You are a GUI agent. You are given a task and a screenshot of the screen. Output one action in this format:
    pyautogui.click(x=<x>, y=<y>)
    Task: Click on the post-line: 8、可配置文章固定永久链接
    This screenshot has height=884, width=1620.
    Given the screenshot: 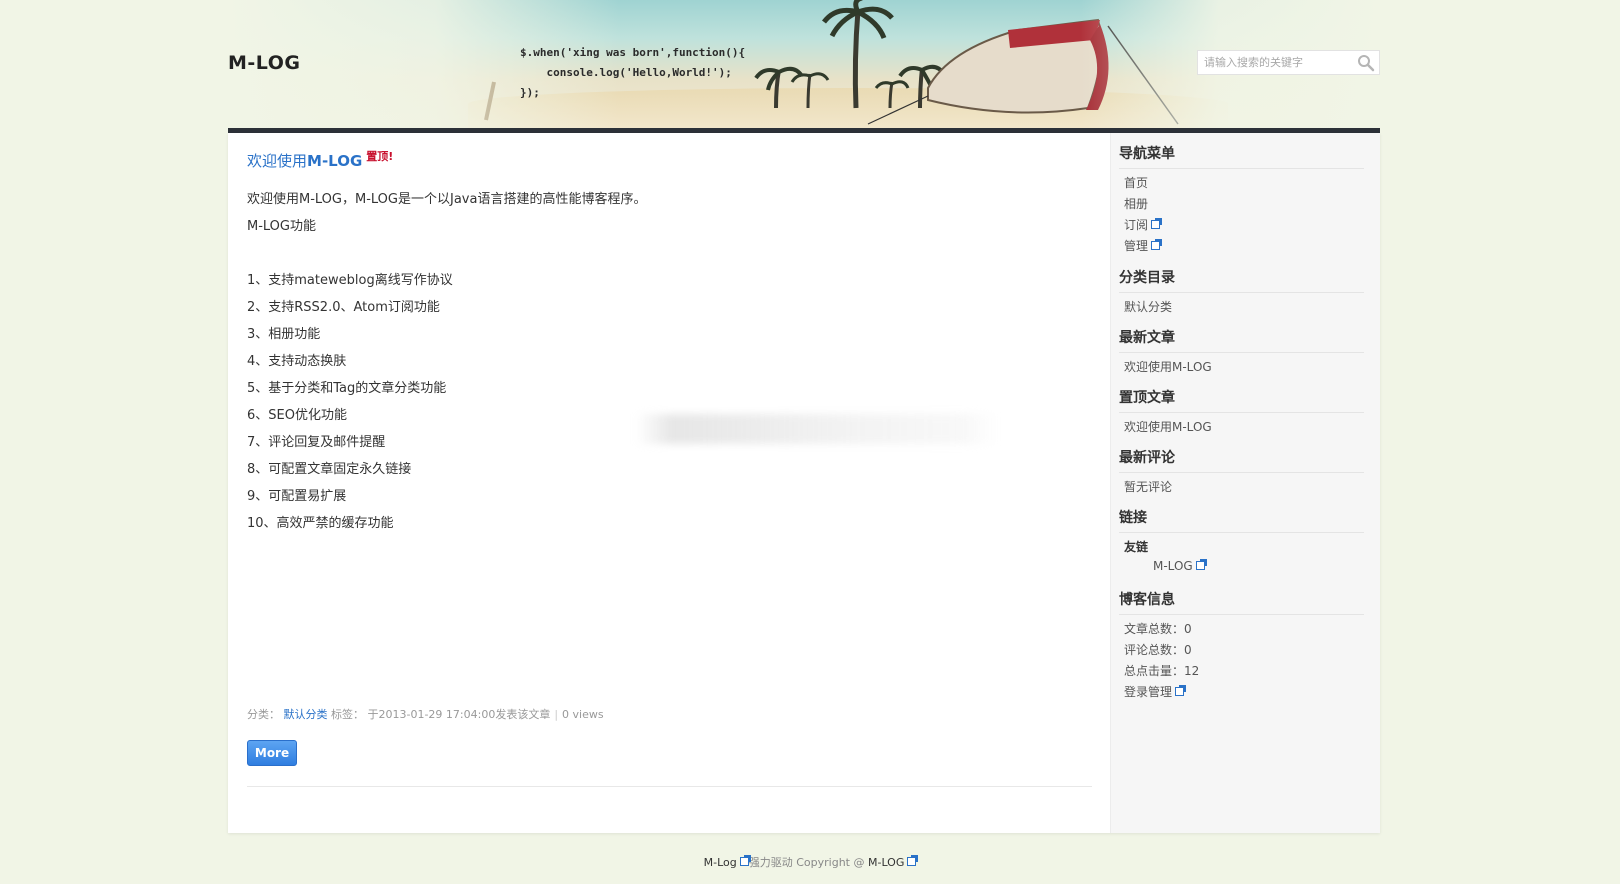 What is the action you would take?
    pyautogui.click(x=329, y=469)
    